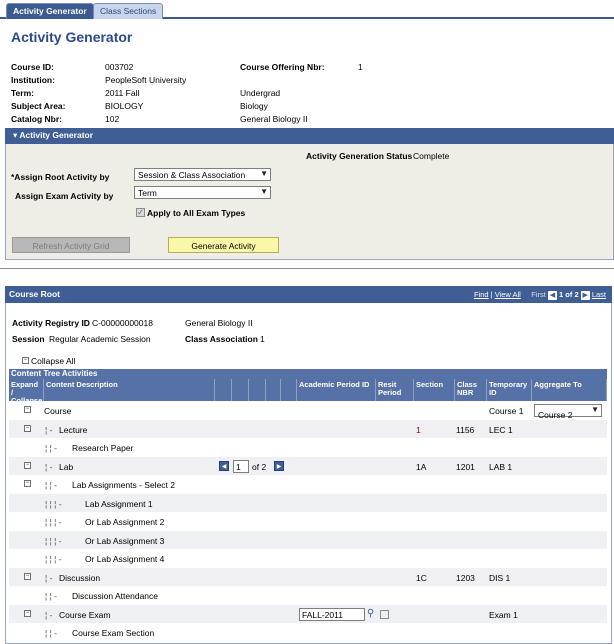  Describe the element at coordinates (71, 245) in the screenshot. I see `refresh-activity-grid-button: Refresh Activity Grid` at that location.